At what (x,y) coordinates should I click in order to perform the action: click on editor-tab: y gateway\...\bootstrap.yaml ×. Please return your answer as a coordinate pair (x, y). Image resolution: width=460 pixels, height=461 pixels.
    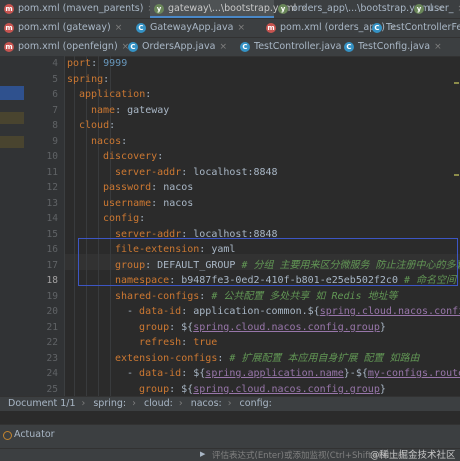
    Looking at the image, I should click on (229, 9).